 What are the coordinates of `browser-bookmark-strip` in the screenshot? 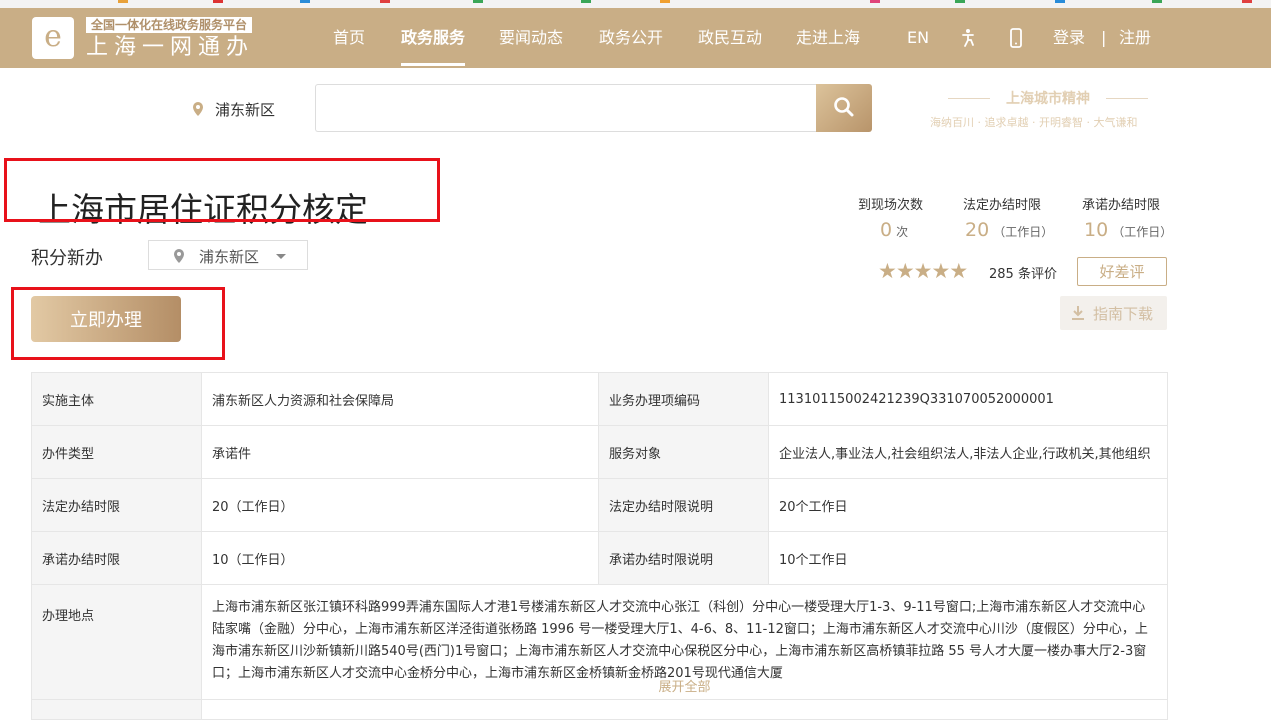 It's located at (635, 4).